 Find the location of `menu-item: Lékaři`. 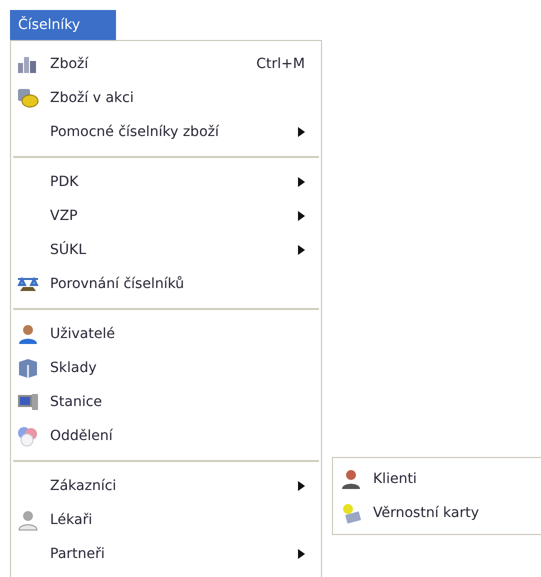

menu-item: Lékaři is located at coordinates (166, 520).